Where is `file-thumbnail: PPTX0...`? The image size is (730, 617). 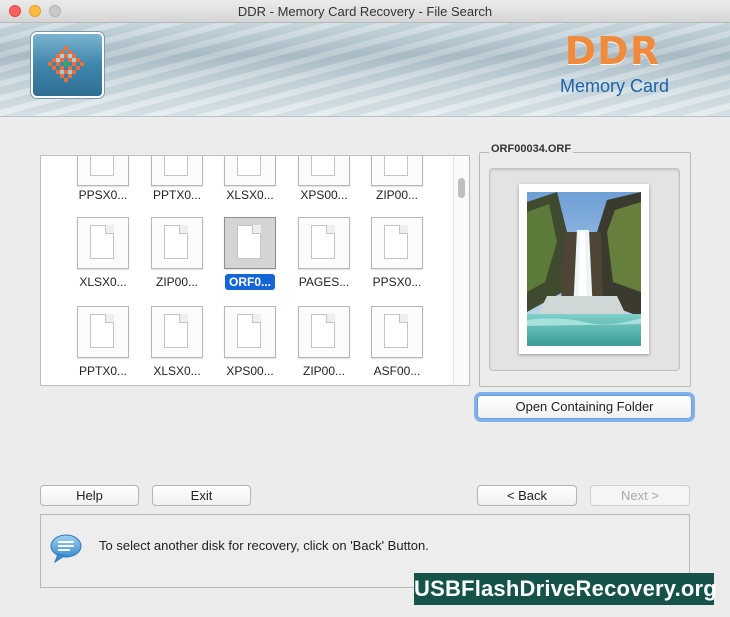
file-thumbnail: PPTX0... is located at coordinates (103, 345).